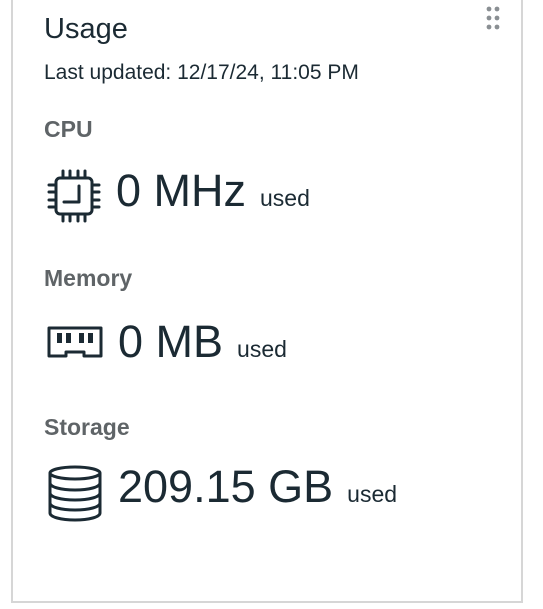  I want to click on cpu-usage: 0 MHz used, so click(178, 196).